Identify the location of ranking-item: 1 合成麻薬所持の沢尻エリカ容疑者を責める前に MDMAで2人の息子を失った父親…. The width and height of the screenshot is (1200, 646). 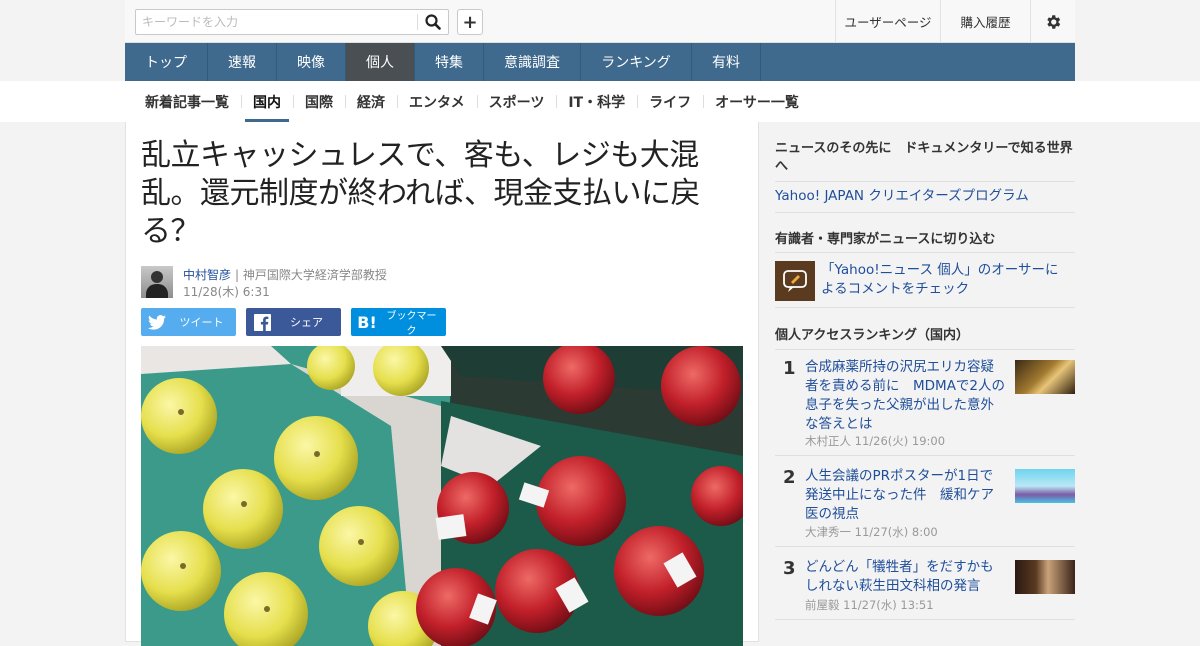
(925, 403).